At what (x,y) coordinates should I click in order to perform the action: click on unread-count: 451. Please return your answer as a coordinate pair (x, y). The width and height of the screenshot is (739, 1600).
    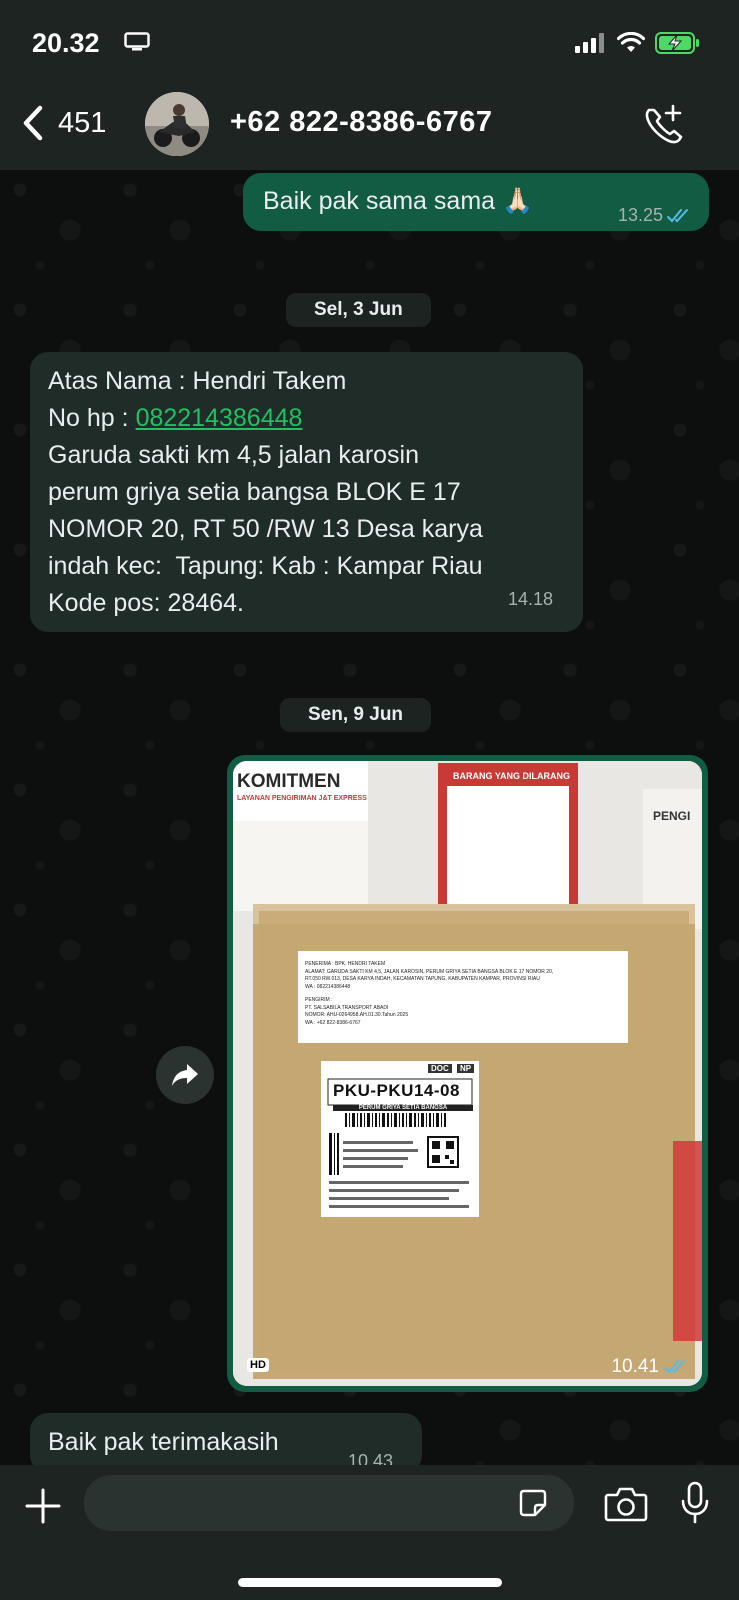
    Looking at the image, I should click on (82, 122).